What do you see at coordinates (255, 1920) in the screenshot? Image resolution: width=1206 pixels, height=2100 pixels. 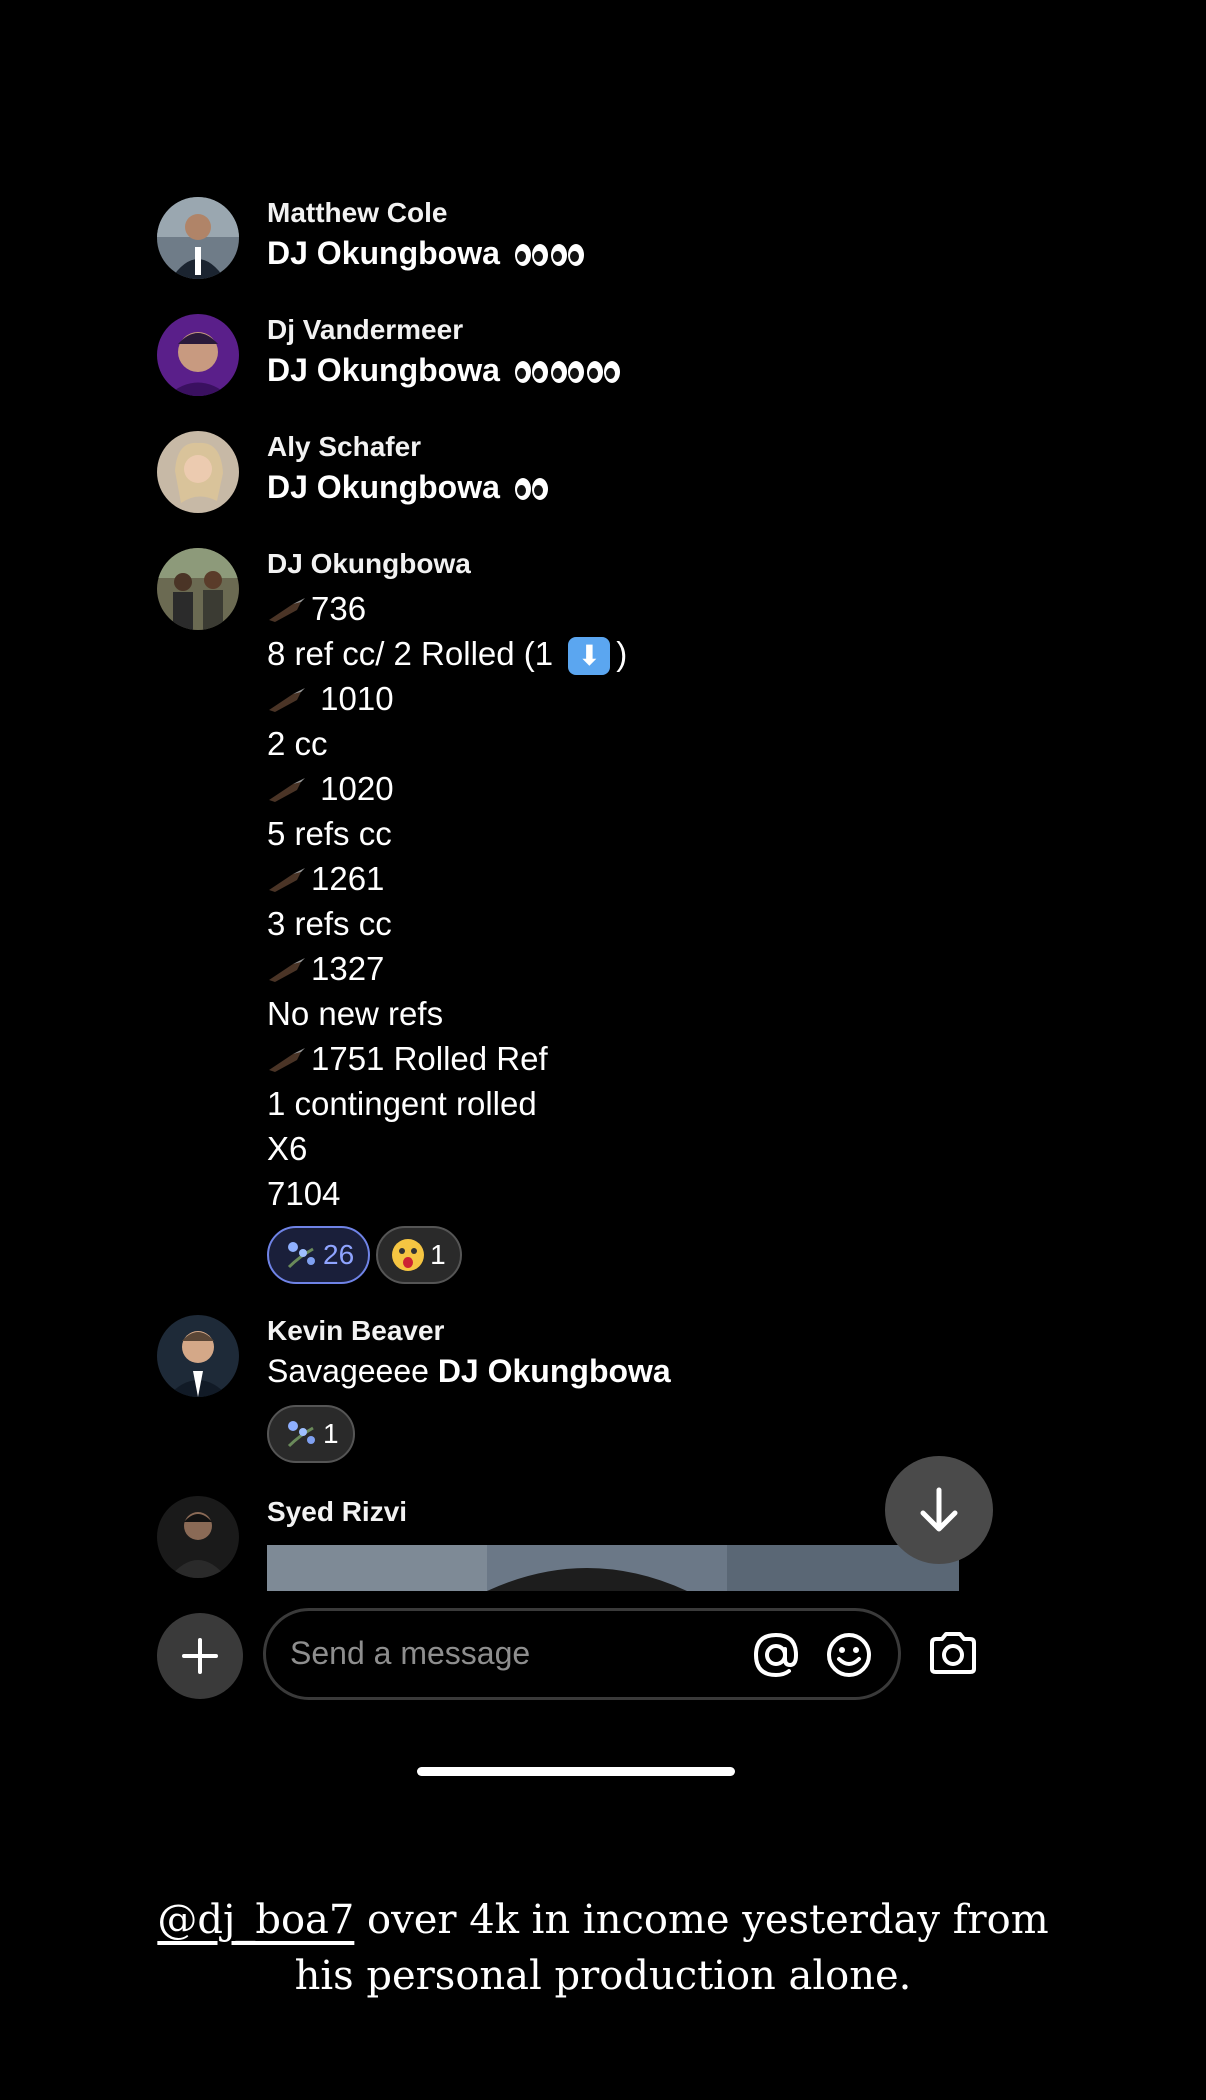 I see `caption-mention: @dj_boa7` at bounding box center [255, 1920].